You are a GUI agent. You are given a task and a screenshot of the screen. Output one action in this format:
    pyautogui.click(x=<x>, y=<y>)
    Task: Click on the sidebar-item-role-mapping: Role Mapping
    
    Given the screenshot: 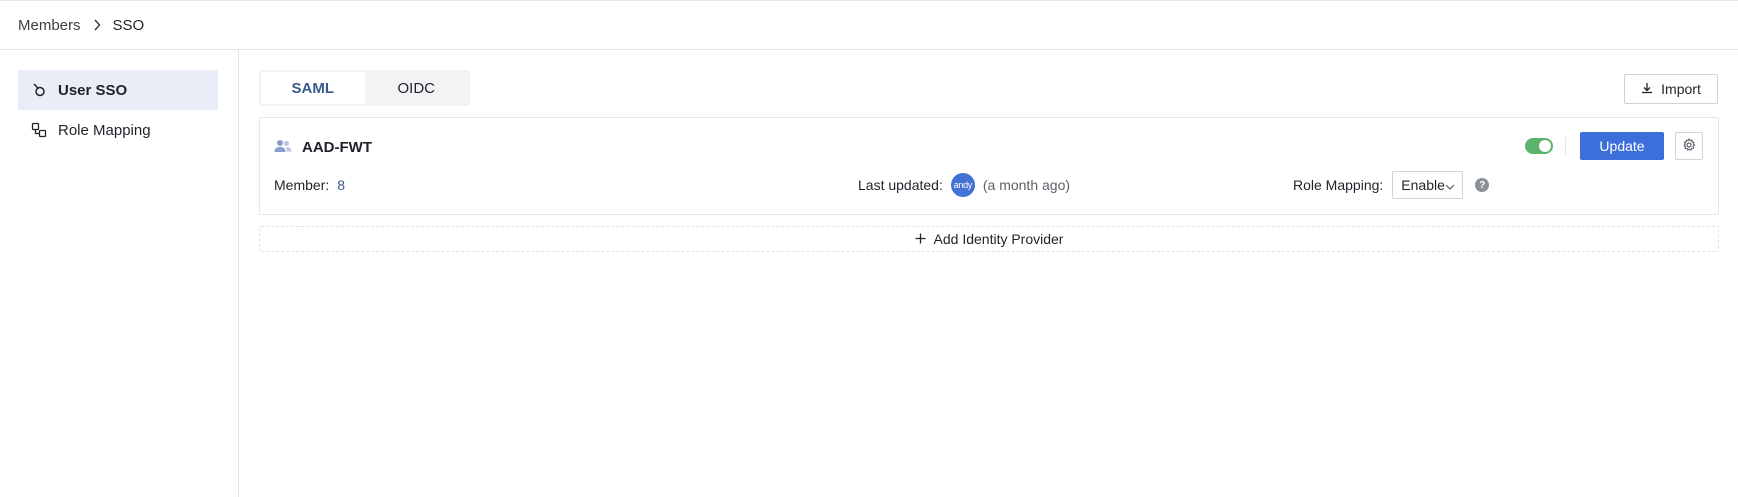 What is the action you would take?
    pyautogui.click(x=118, y=130)
    